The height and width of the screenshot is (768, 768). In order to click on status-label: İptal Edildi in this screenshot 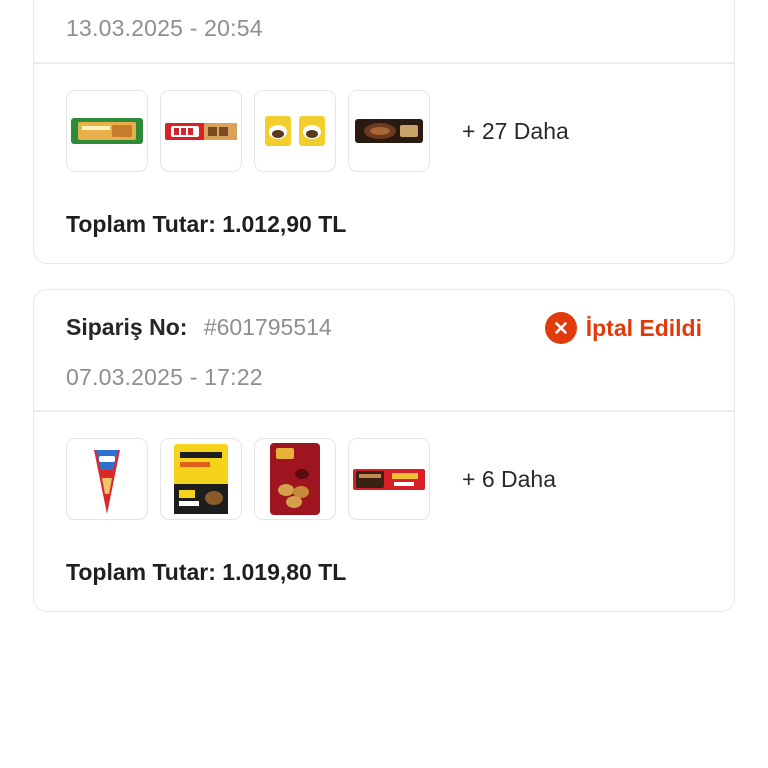, I will do `click(643, 327)`.